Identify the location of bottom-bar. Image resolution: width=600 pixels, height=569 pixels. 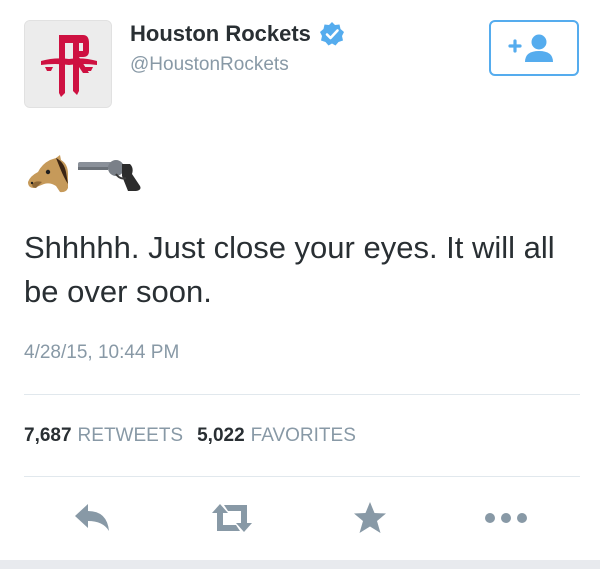
(300, 564).